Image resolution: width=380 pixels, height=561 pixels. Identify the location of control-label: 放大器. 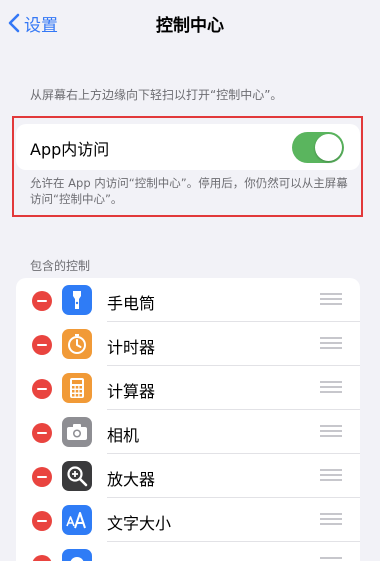
(131, 479).